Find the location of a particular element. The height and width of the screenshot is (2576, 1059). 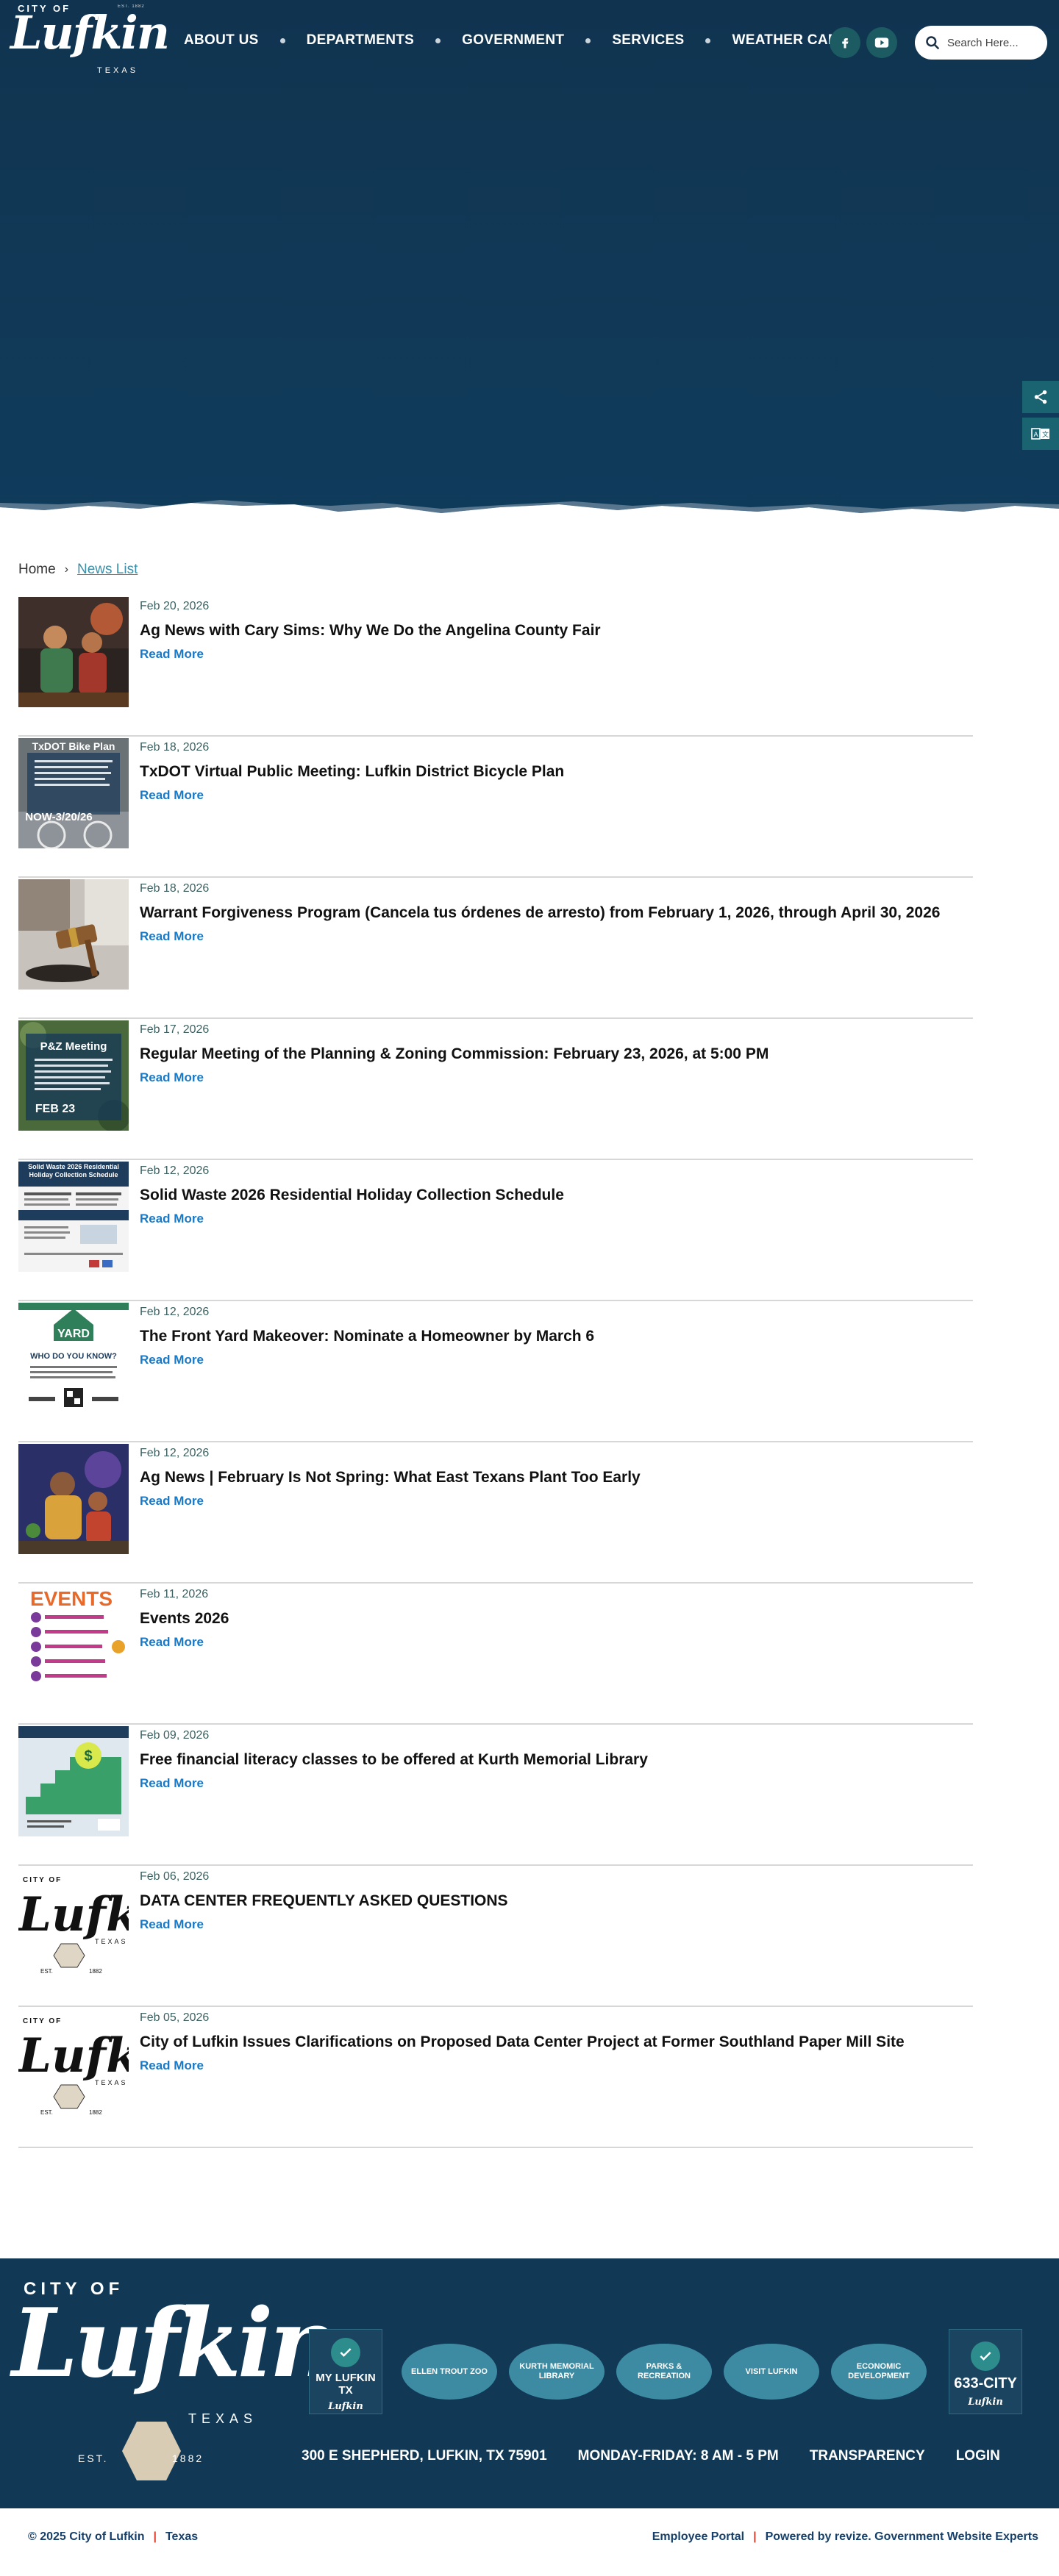

nav-government: GOVERNMENT is located at coordinates (513, 40).